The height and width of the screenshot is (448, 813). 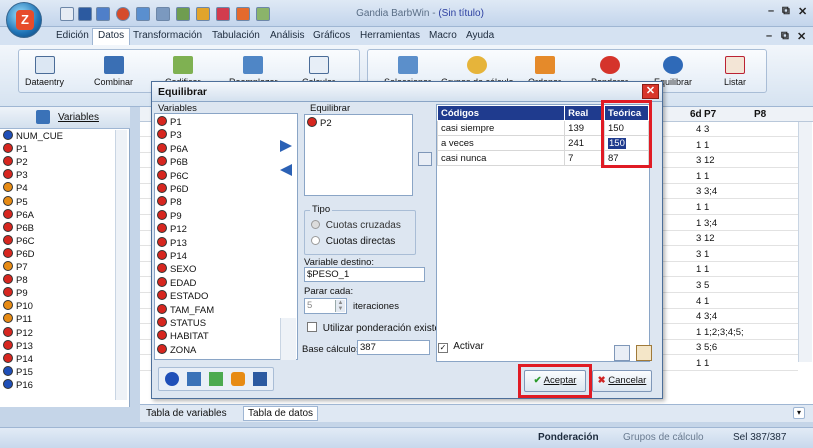 What do you see at coordinates (18, 228) in the screenshot?
I see `list-item: P6B` at bounding box center [18, 228].